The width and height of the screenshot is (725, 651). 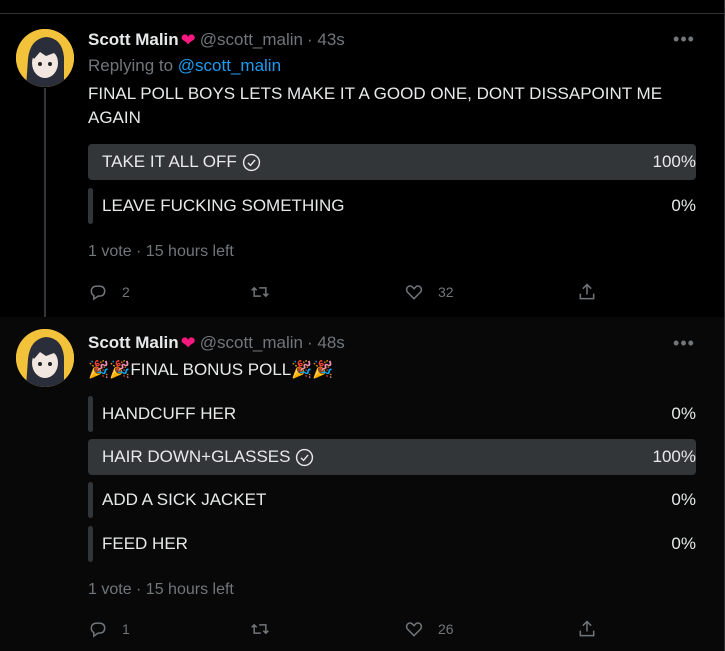 I want to click on like-count: 26, so click(x=446, y=629).